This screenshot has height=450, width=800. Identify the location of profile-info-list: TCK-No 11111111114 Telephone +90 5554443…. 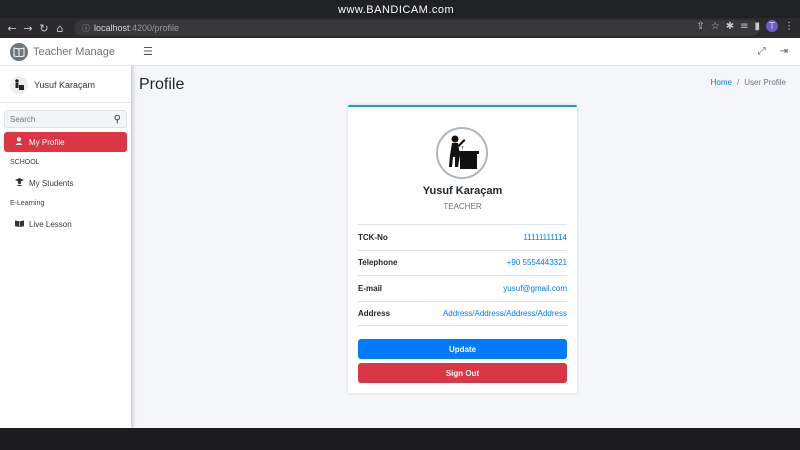
(462, 275).